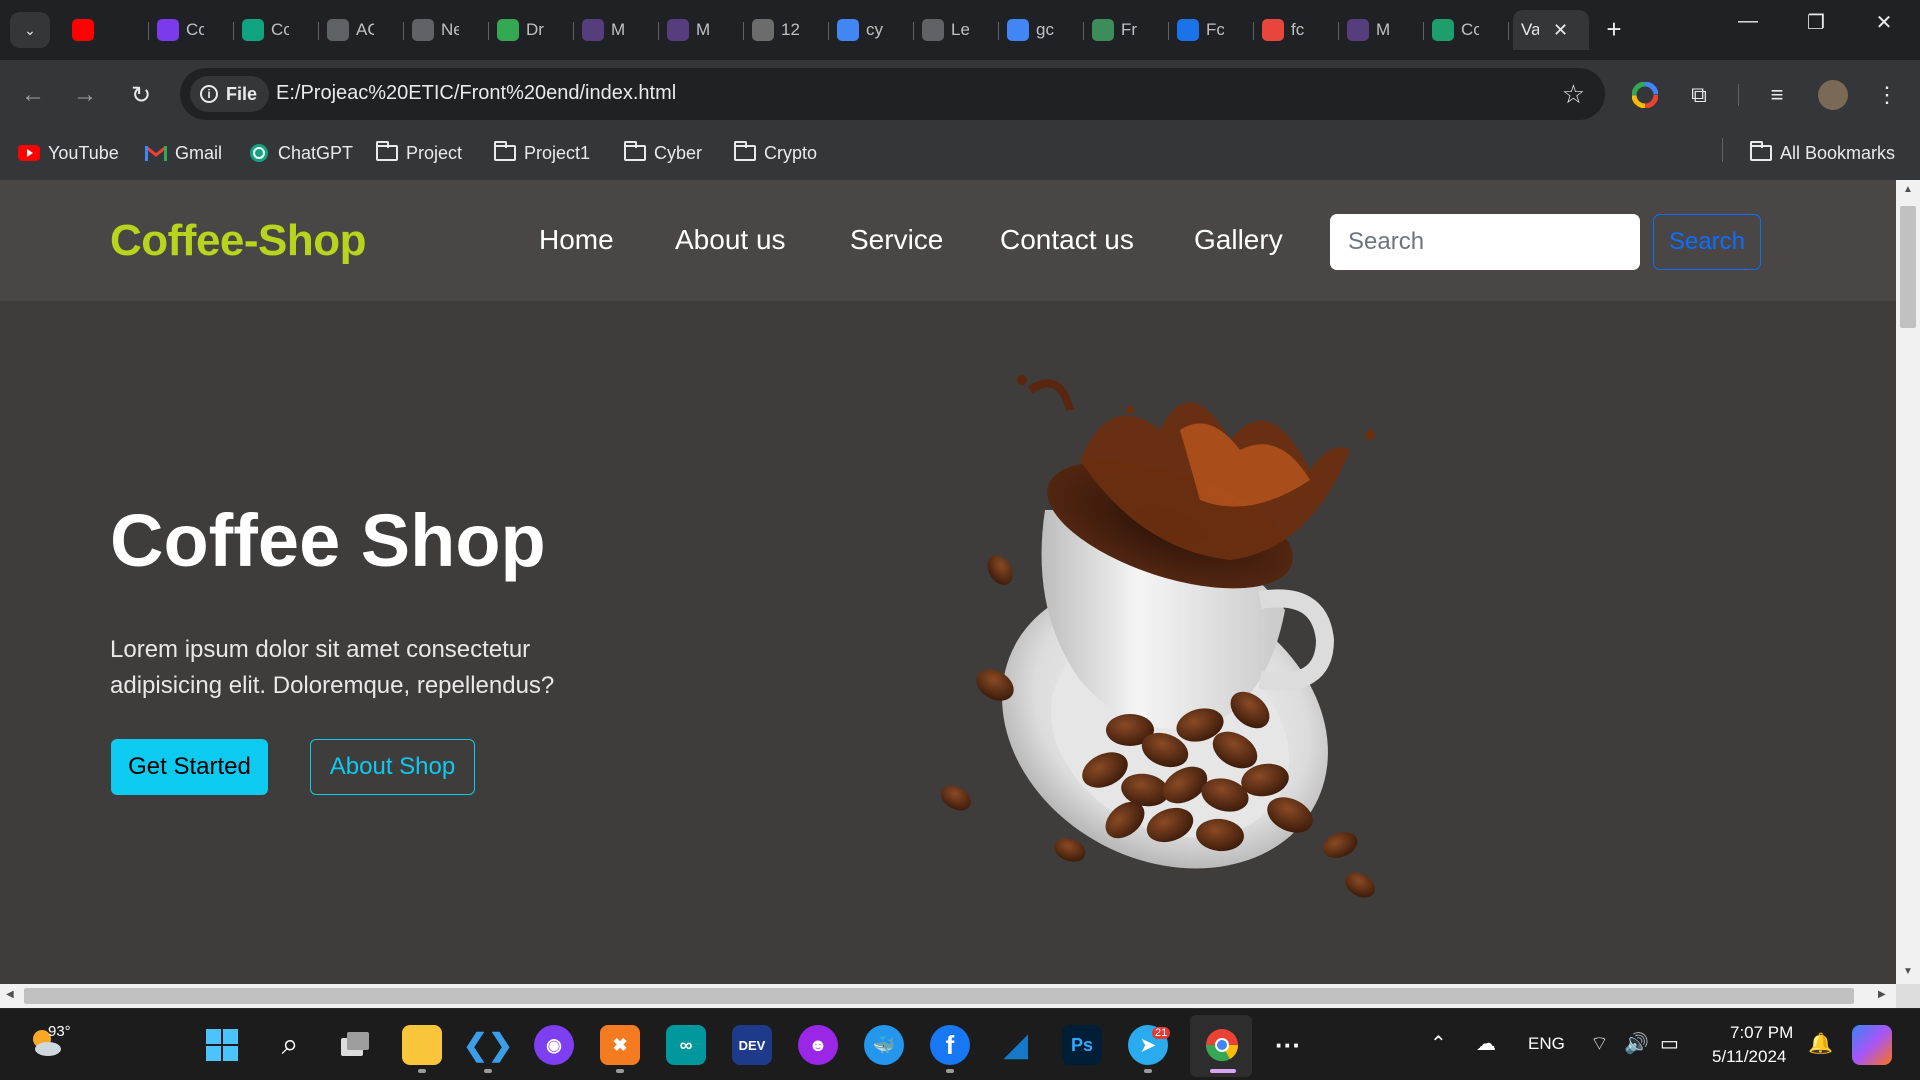 Image resolution: width=1920 pixels, height=1080 pixels. What do you see at coordinates (1614, 29) in the screenshot?
I see `new-tab-button: +` at bounding box center [1614, 29].